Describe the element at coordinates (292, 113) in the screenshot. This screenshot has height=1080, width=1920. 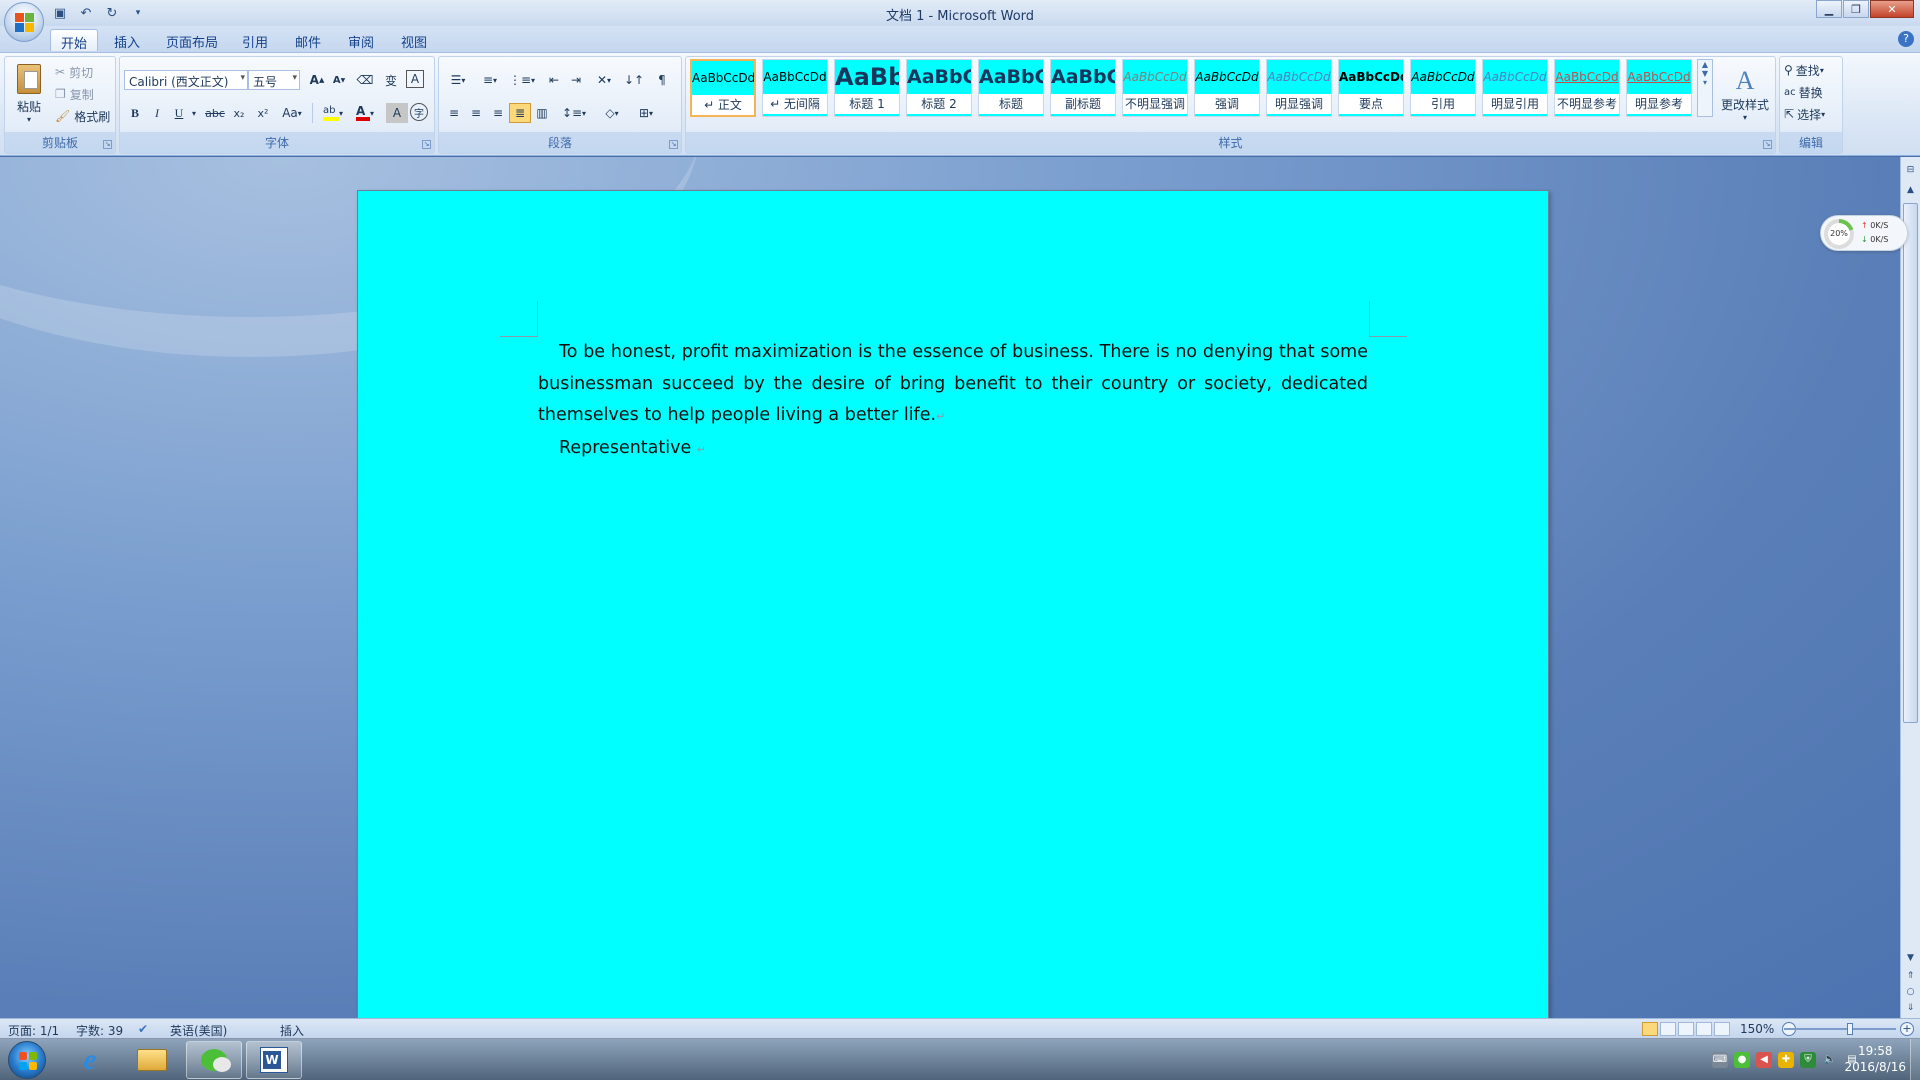
I see `change-case-button: Aa ▾` at that location.